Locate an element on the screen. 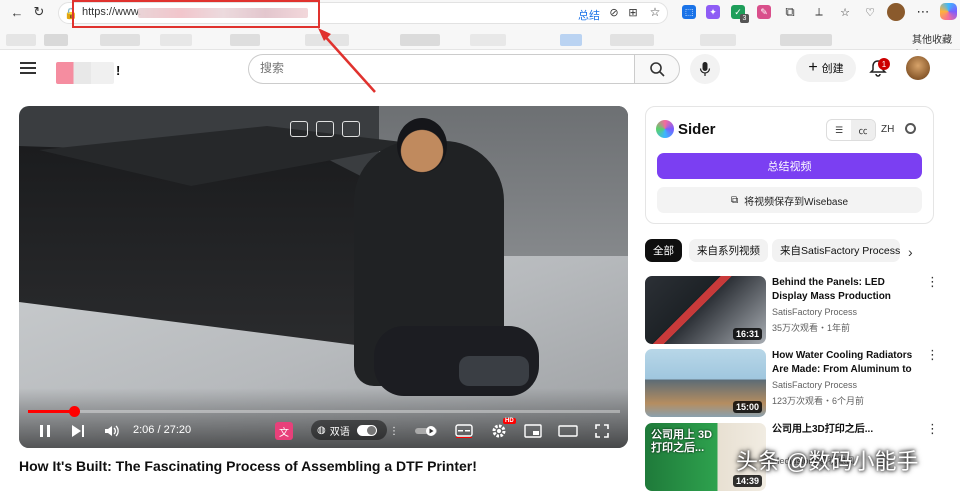  next-button is located at coordinates (78, 431).